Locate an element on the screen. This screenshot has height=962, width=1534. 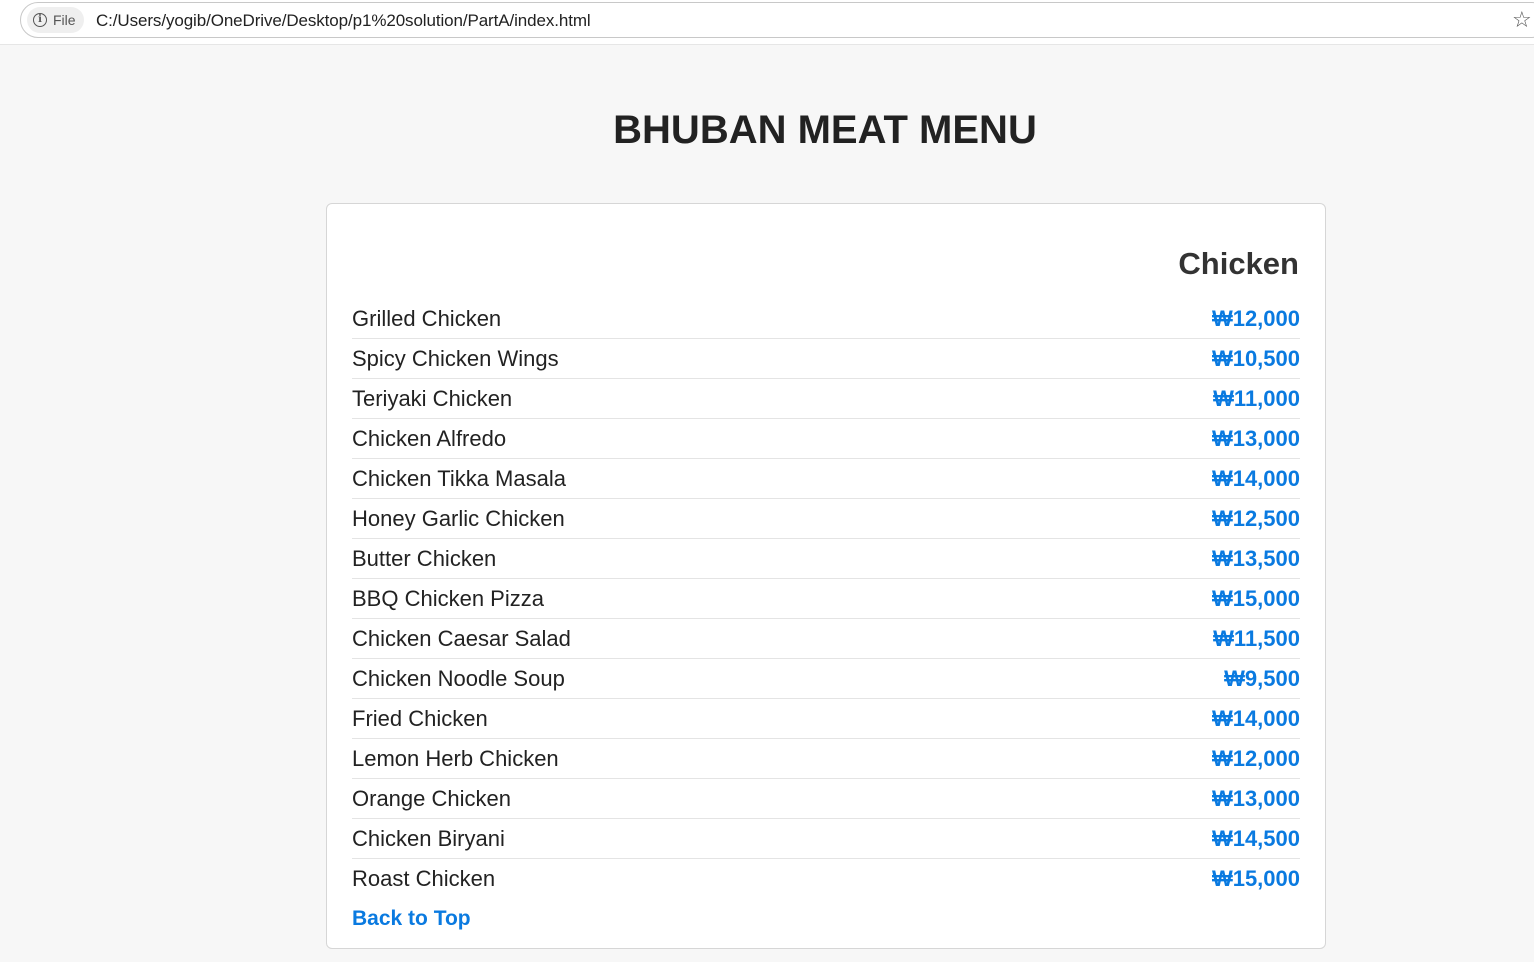
back-to-top-link: Back to Top is located at coordinates (411, 919).